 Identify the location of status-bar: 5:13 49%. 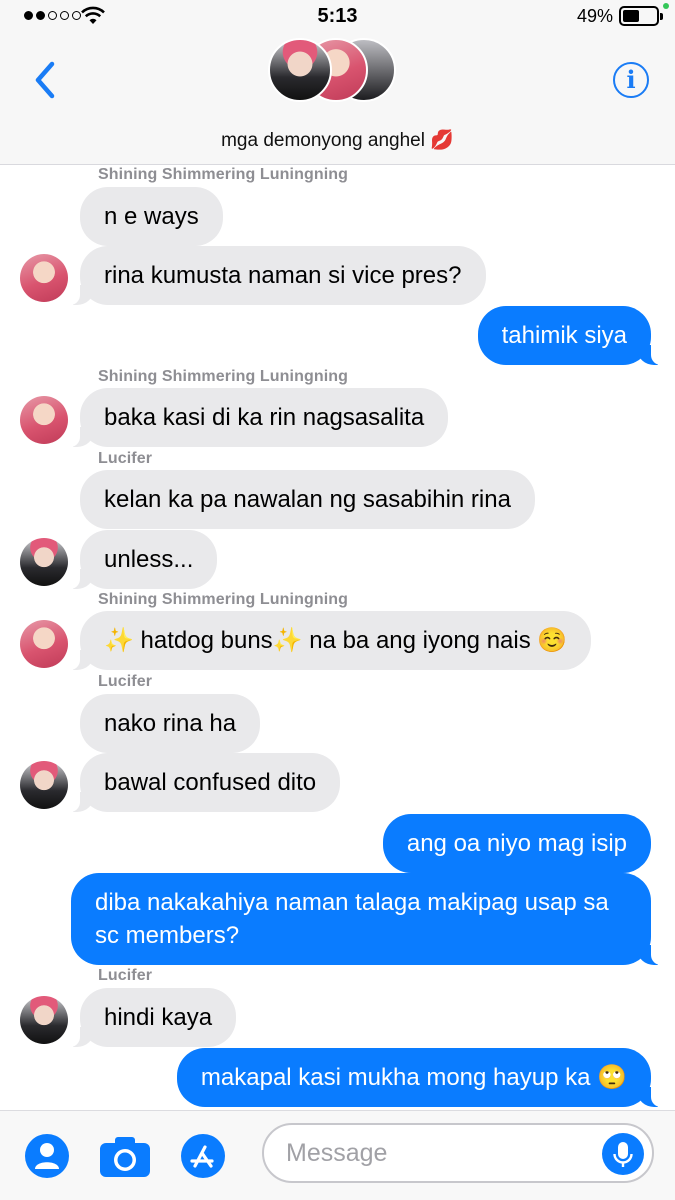
(337, 17).